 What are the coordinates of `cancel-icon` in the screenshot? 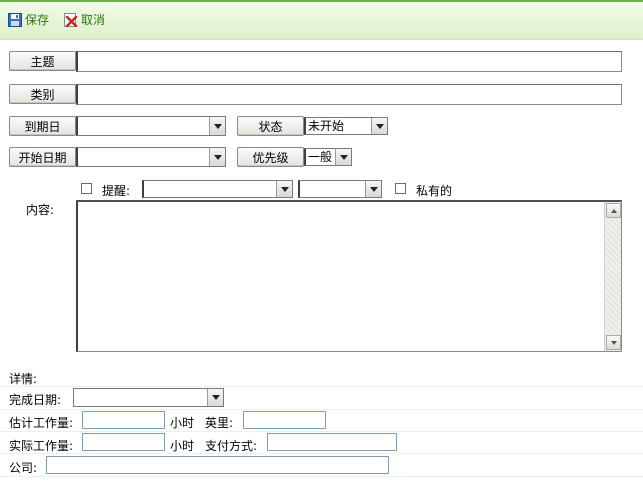 It's located at (71, 19).